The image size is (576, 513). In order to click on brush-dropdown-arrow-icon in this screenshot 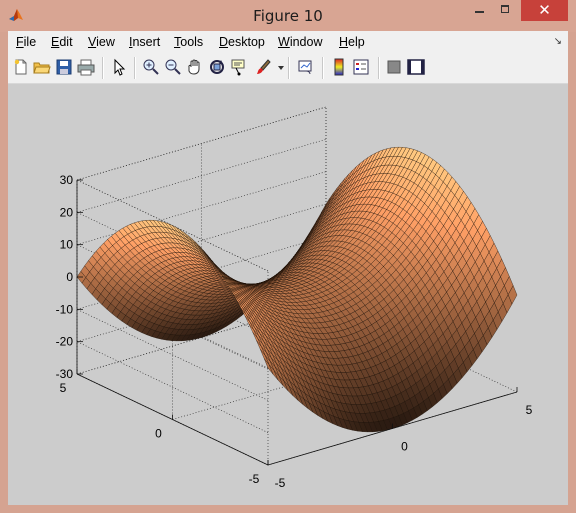, I will do `click(281, 68)`.